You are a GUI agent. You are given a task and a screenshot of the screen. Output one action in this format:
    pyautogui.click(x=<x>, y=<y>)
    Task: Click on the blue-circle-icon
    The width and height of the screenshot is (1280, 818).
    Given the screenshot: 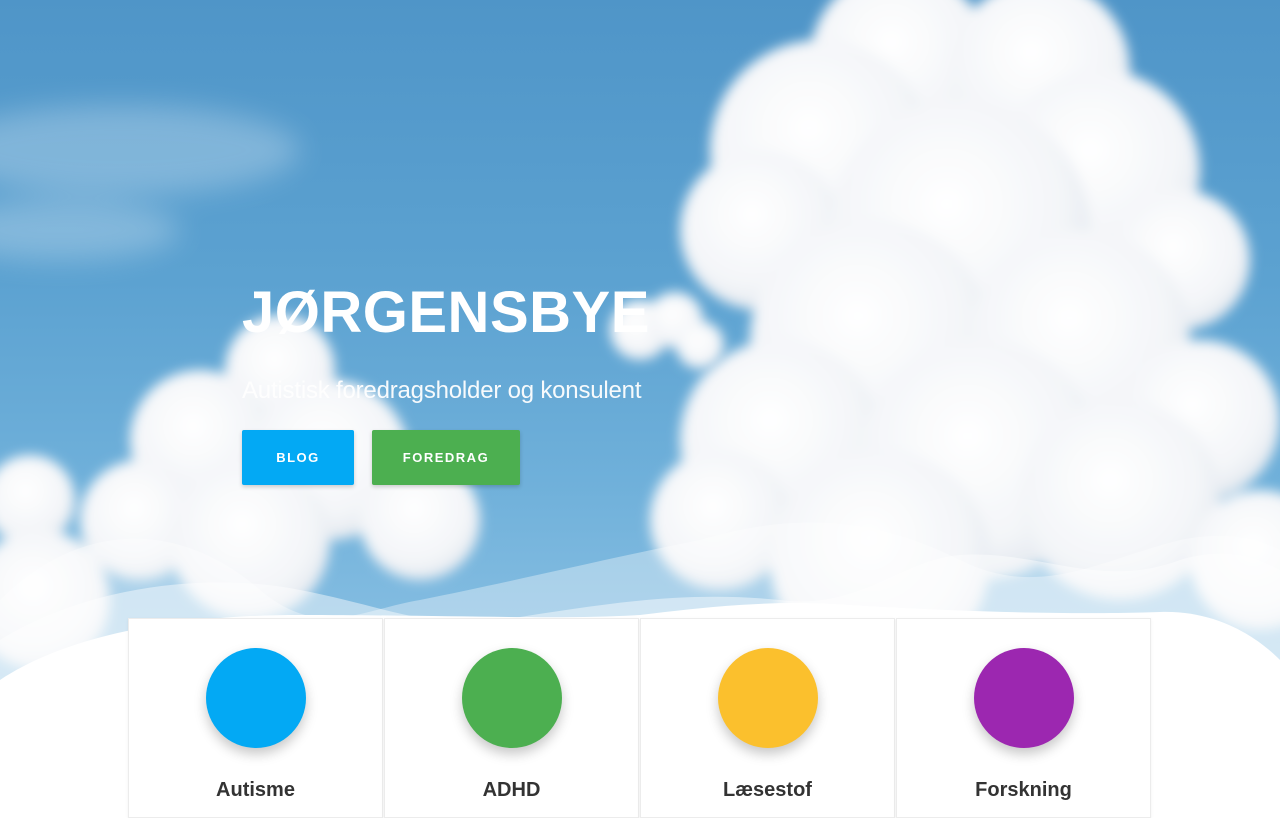 What is the action you would take?
    pyautogui.click(x=255, y=698)
    